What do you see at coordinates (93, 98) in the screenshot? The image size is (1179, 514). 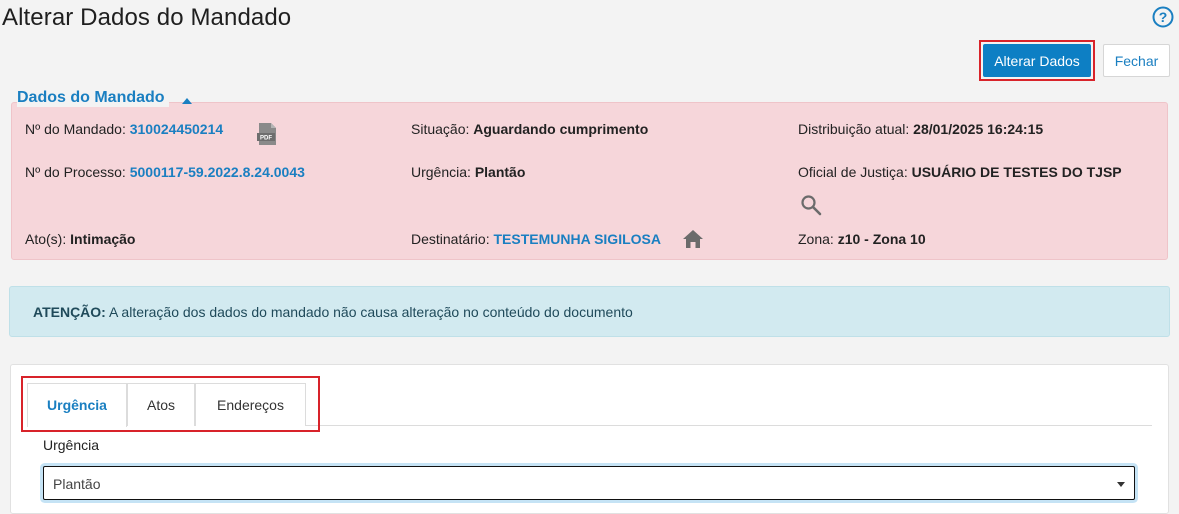 I see `section-legend-dados-mandado: Dados do Mandado` at bounding box center [93, 98].